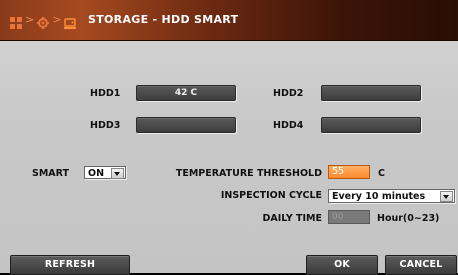 This screenshot has height=275, width=458. Describe the element at coordinates (381, 173) in the screenshot. I see `temperature-unit: C` at that location.